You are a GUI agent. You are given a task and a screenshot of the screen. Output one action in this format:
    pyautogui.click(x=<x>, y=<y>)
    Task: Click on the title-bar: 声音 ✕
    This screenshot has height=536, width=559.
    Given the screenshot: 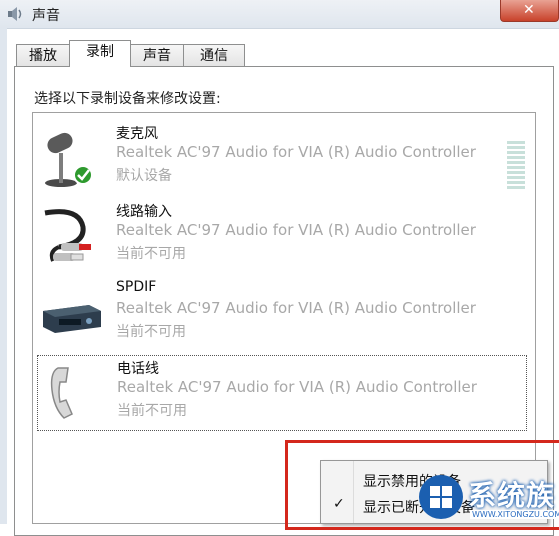 What is the action you would take?
    pyautogui.click(x=279, y=14)
    